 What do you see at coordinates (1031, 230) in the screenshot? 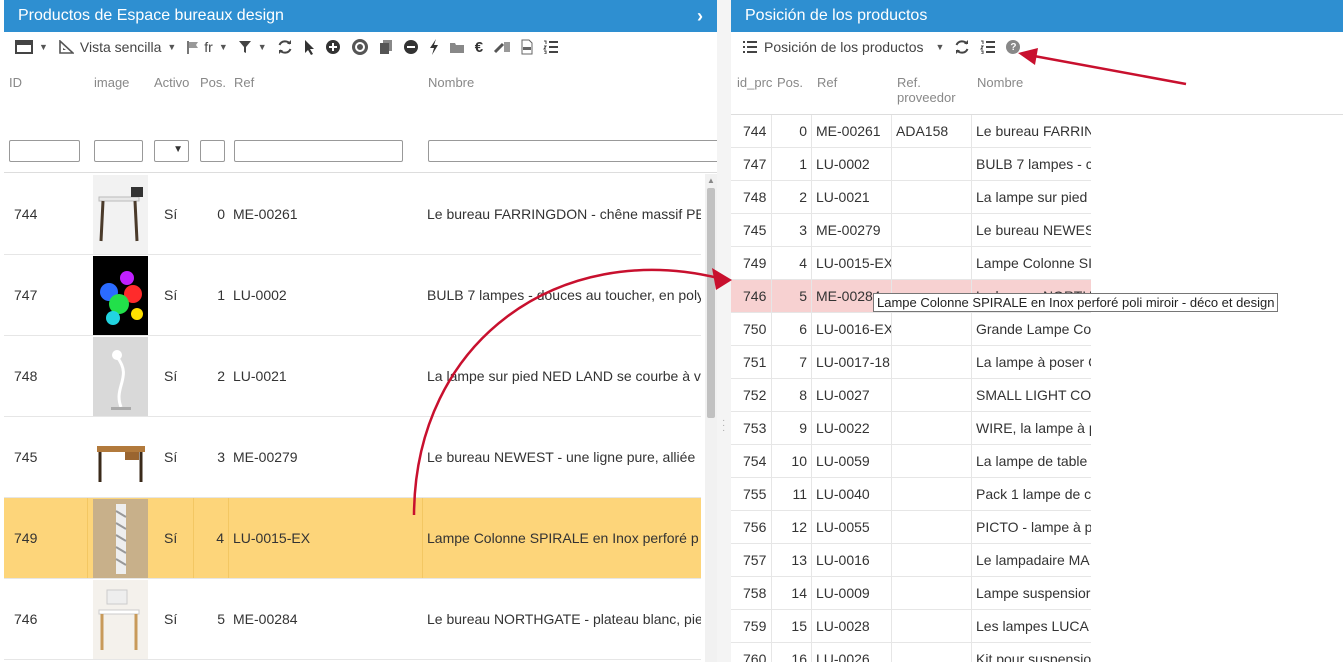
I see `cell-name: Le bureau NEWES` at bounding box center [1031, 230].